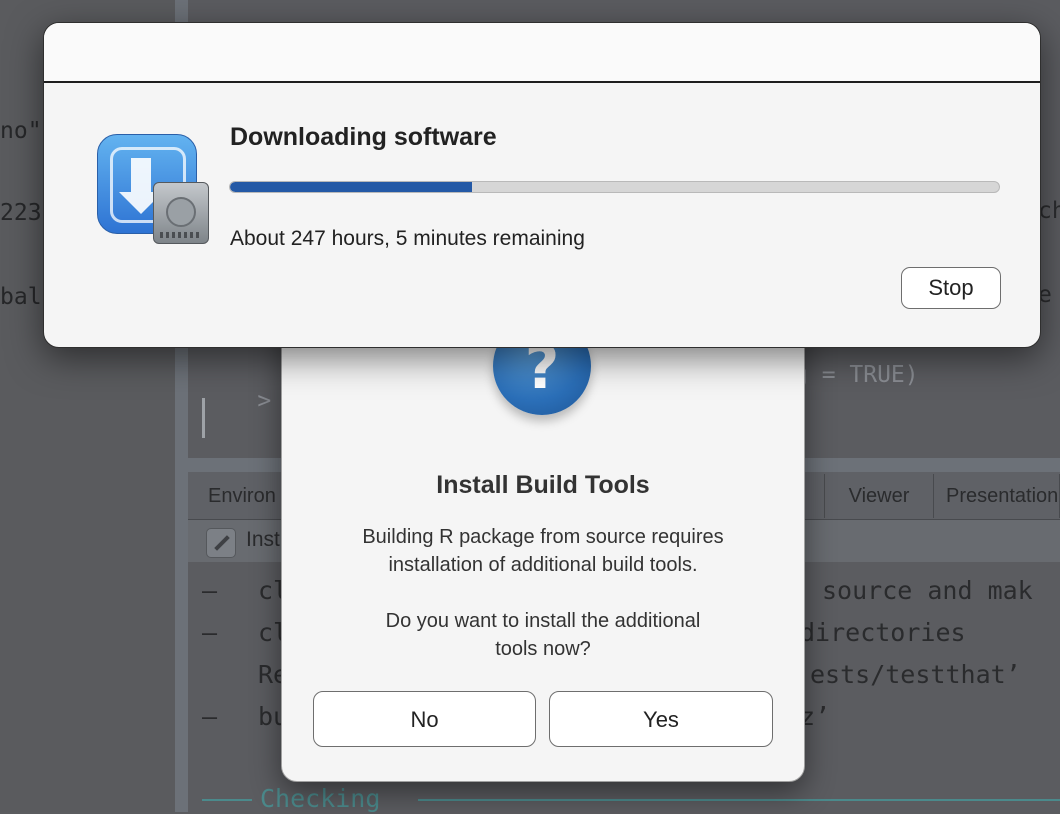 Image resolution: width=1060 pixels, height=814 pixels. Describe the element at coordinates (351, 187) in the screenshot. I see `progress-fill` at that location.